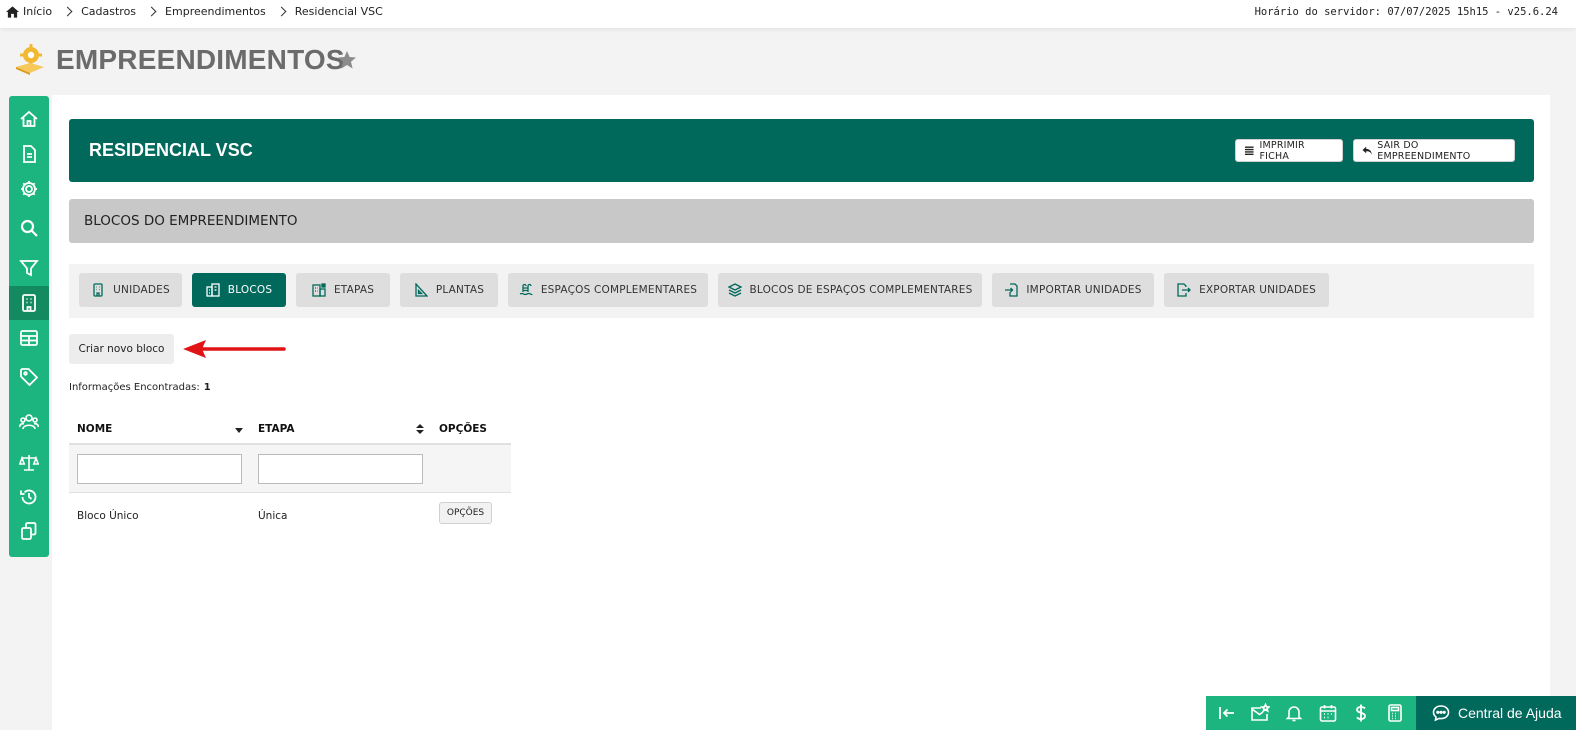 The image size is (1576, 730). I want to click on chat-bubble-icon, so click(1441, 713).